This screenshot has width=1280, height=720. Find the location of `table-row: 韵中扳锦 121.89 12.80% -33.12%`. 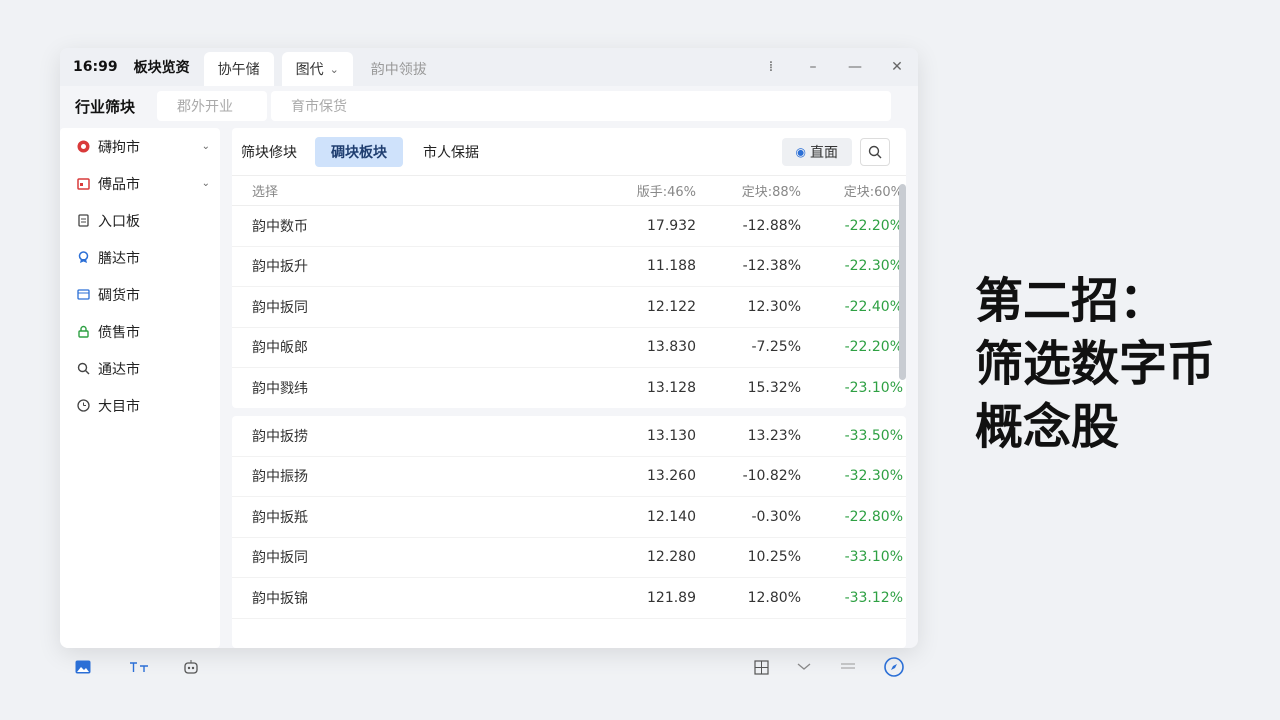

table-row: 韵中扳锦 121.89 12.80% -33.12% is located at coordinates (569, 598).